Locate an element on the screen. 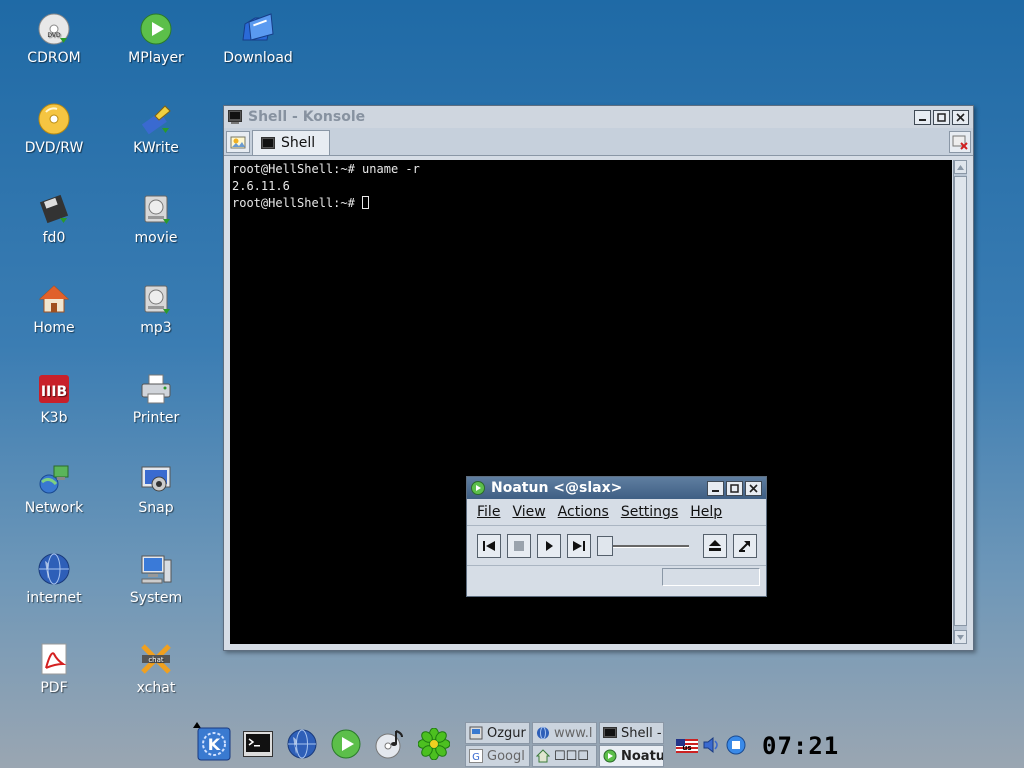 Image resolution: width=1024 pixels, height=768 pixels. kde-menu-button: K is located at coordinates (214, 744).